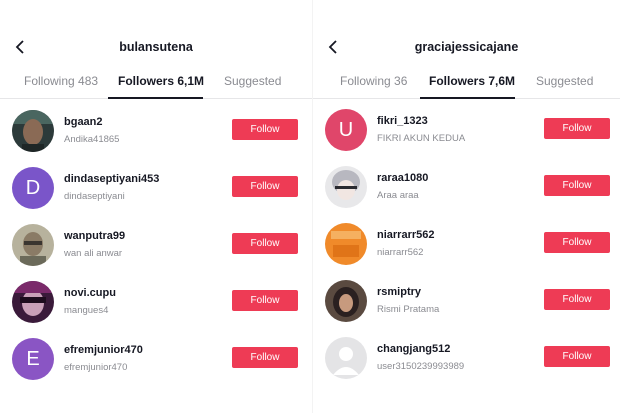  What do you see at coordinates (472, 81) in the screenshot?
I see `tab-followers: Followers 7,6M` at bounding box center [472, 81].